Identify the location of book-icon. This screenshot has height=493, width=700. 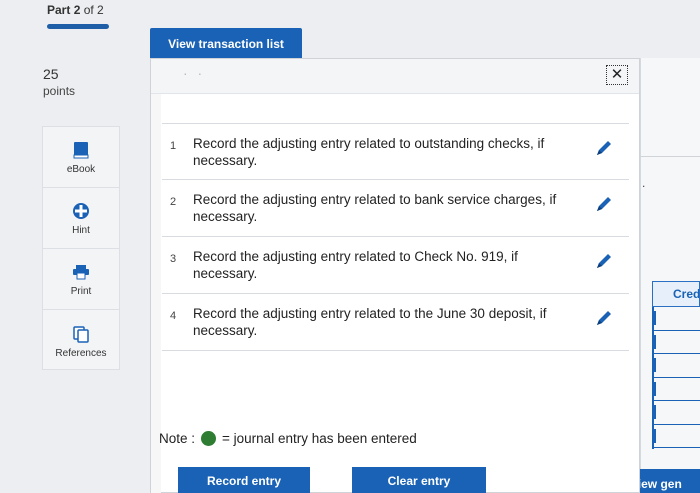
(81, 150).